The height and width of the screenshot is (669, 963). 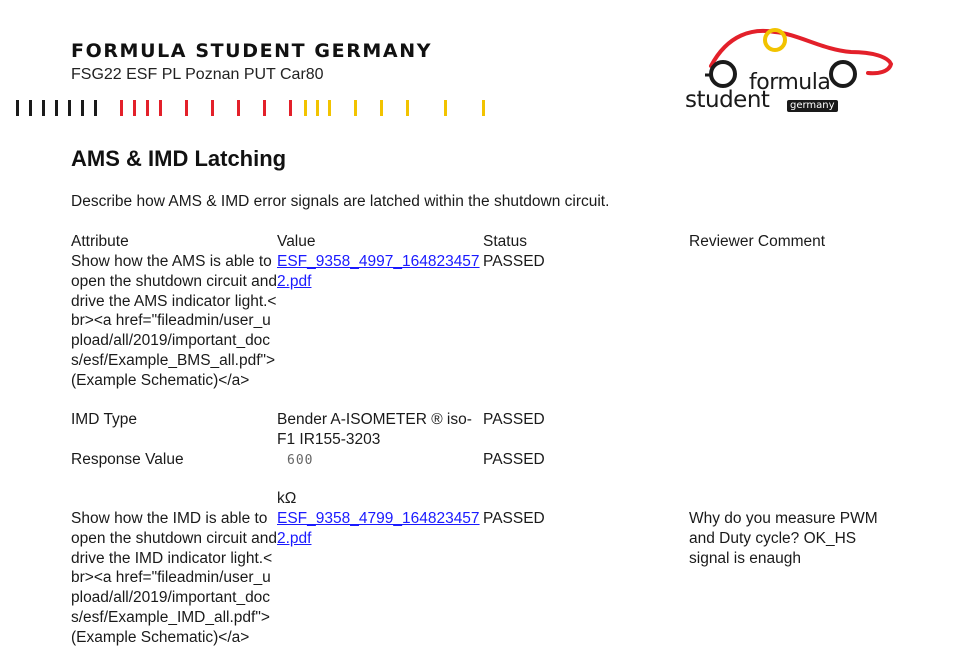 I want to click on ams-schematic-file-link: ESF_9358_4997_1648234572.pdf, so click(x=378, y=271).